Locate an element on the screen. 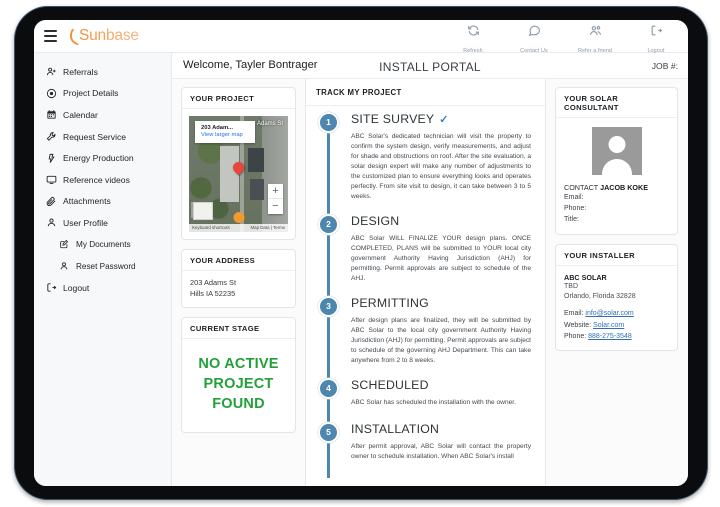 The height and width of the screenshot is (507, 720). installer-website-link: Solar.com is located at coordinates (608, 325).